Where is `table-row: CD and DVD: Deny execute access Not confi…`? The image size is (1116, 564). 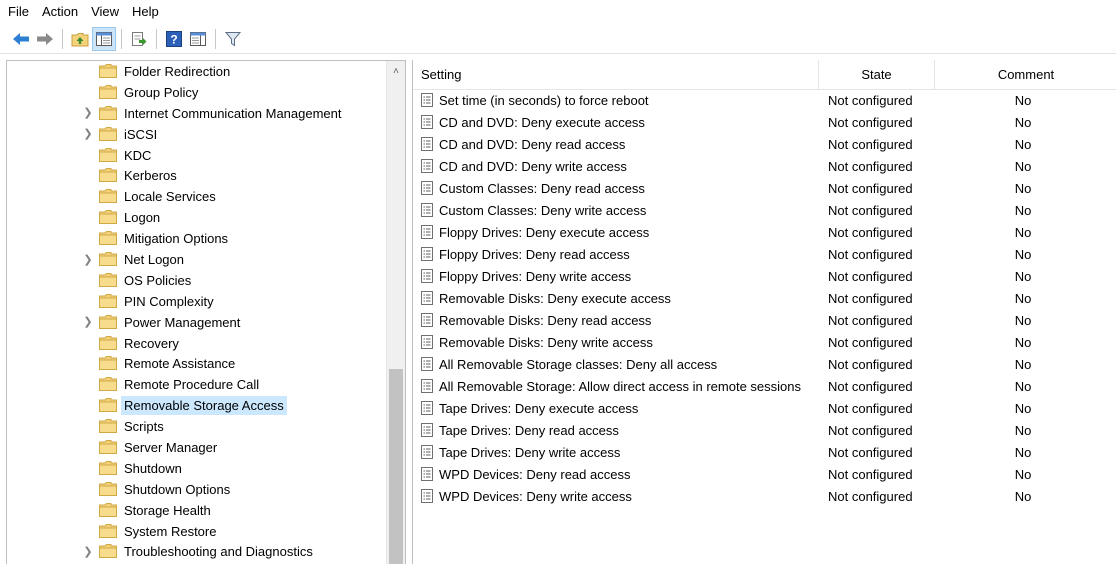
table-row: CD and DVD: Deny execute access Not confi… is located at coordinates (764, 122).